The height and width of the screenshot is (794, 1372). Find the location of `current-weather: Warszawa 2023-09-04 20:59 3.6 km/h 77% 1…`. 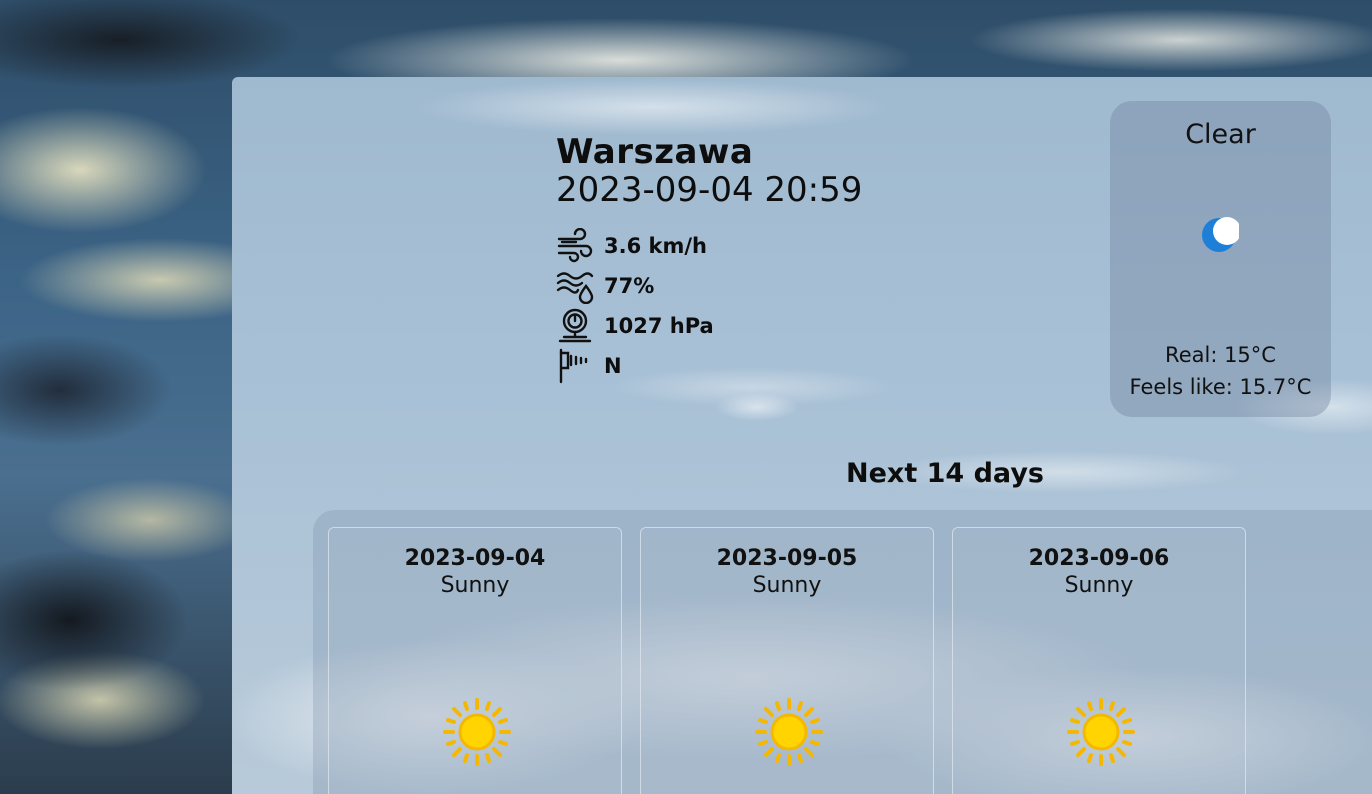

current-weather: Warszawa 2023-09-04 20:59 3.6 km/h 77% 1… is located at coordinates (709, 259).